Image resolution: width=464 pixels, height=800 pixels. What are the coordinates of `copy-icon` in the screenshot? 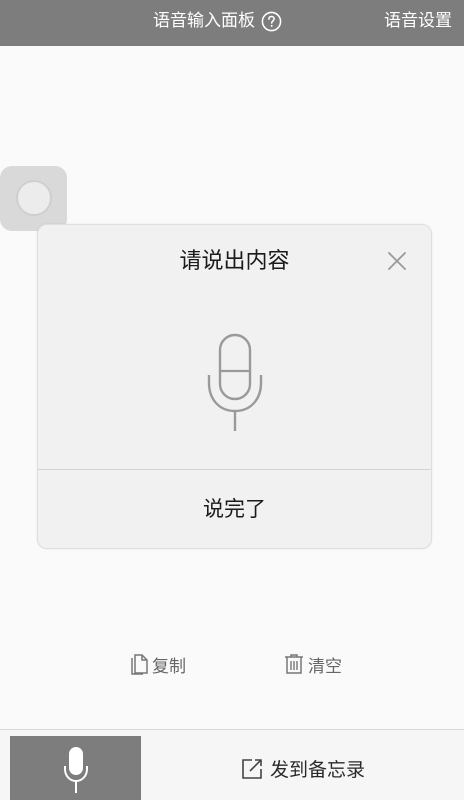 It's located at (139, 664).